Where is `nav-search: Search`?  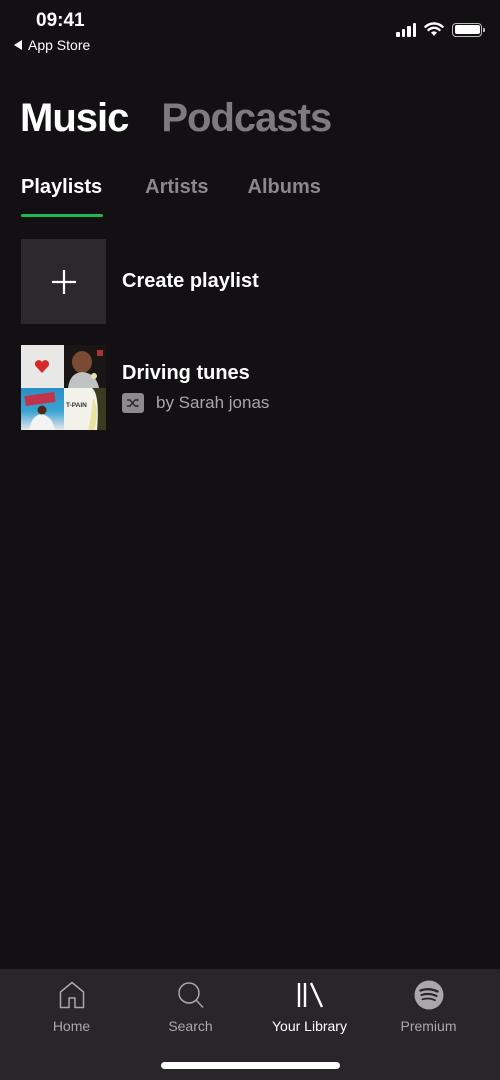
nav-search: Search is located at coordinates (191, 1001).